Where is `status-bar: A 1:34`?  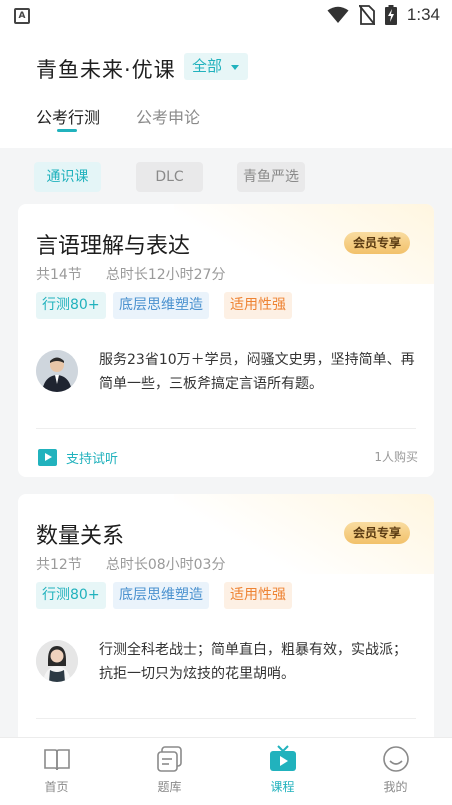 status-bar: A 1:34 is located at coordinates (226, 16).